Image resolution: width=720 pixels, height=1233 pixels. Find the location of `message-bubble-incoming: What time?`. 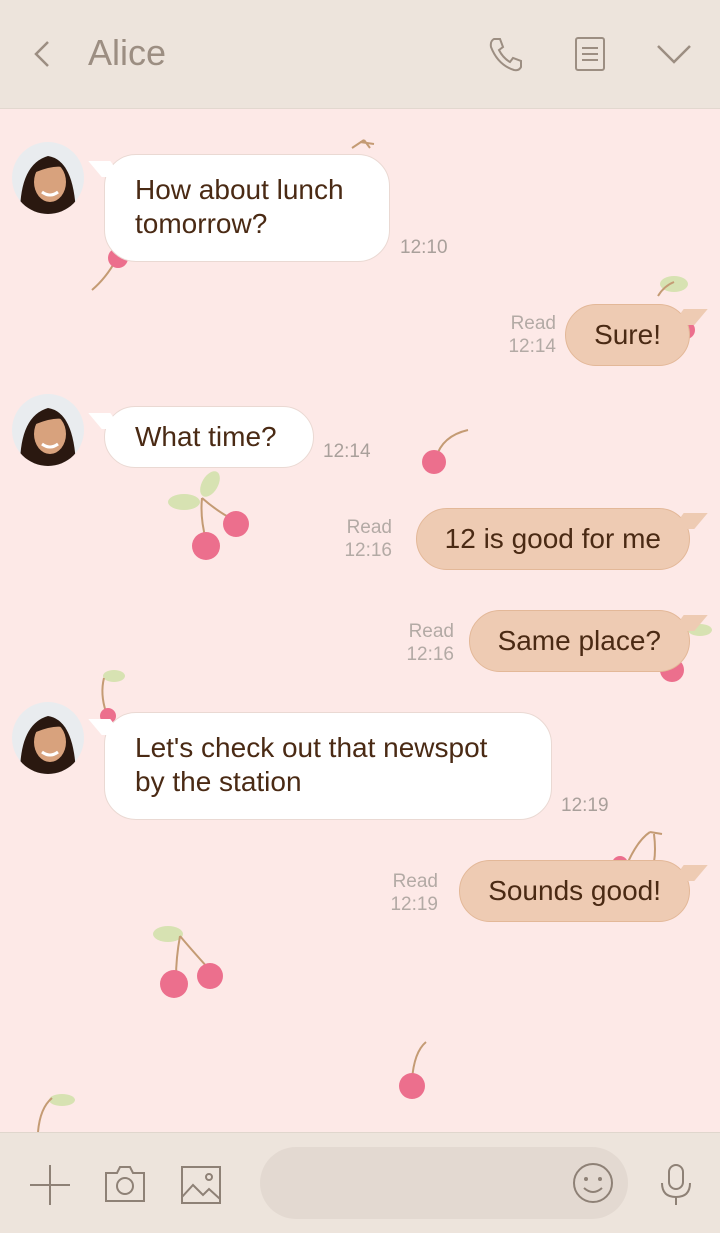

message-bubble-incoming: What time? is located at coordinates (209, 437).